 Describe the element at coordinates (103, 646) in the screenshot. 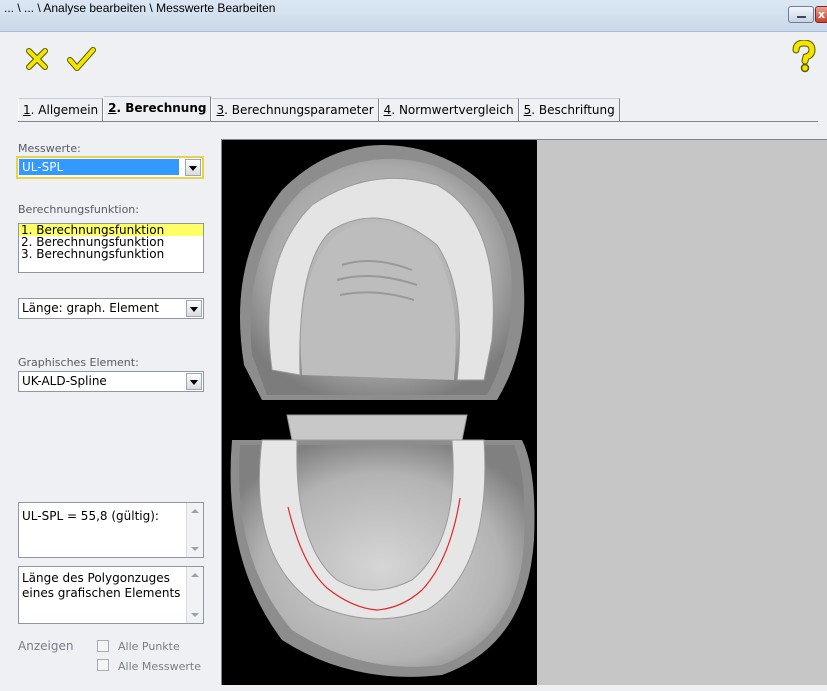

I see `alle-punkte-checkbox` at that location.